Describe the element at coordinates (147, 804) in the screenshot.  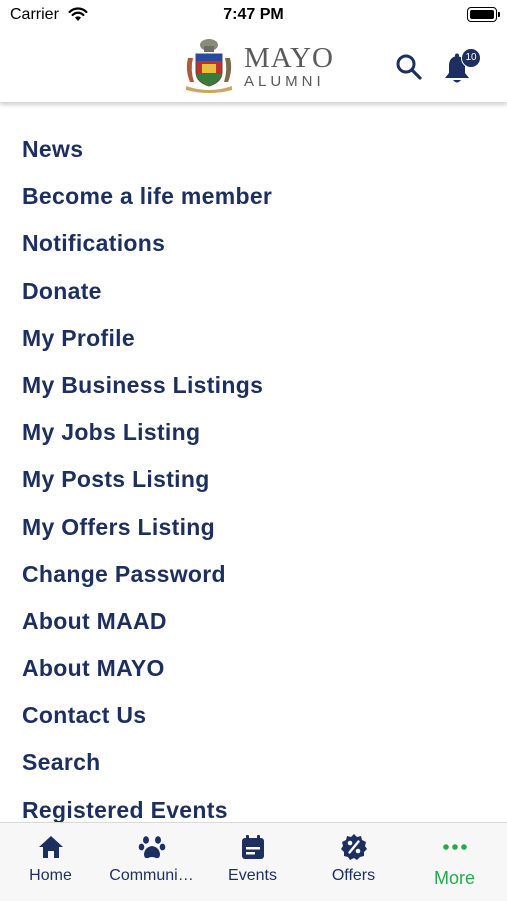
I see `menu-item-registered-events: Registered Events` at that location.